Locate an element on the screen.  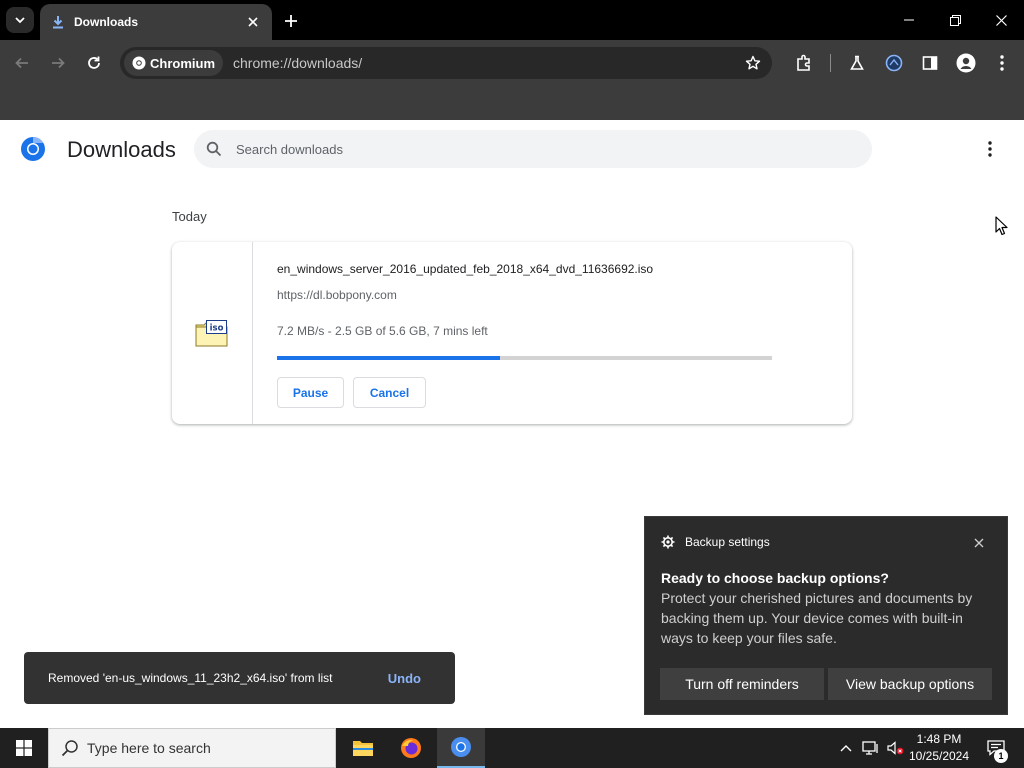
notification-title: Ready to choose backup options? is located at coordinates (775, 578).